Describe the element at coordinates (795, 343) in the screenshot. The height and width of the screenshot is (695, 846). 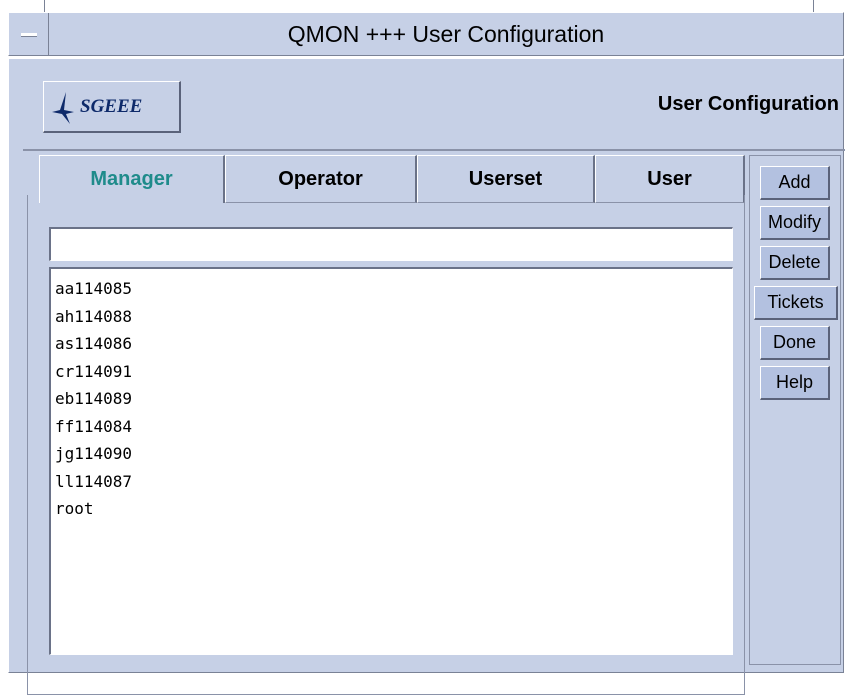
I see `done-button: Done` at that location.